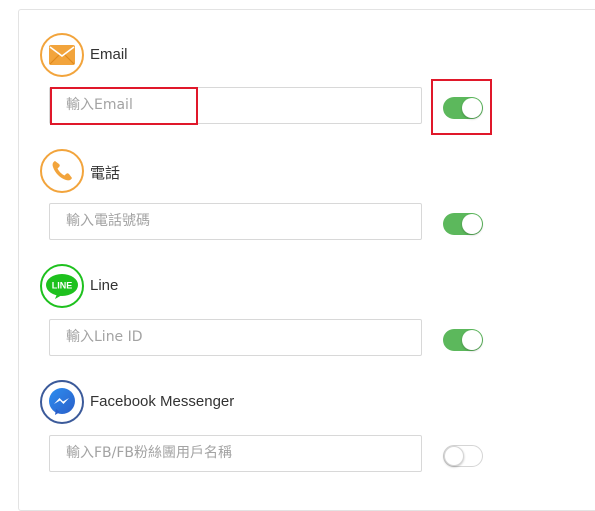  Describe the element at coordinates (235, 221) in the screenshot. I see `phone-field: 輸入電話號碼` at that location.